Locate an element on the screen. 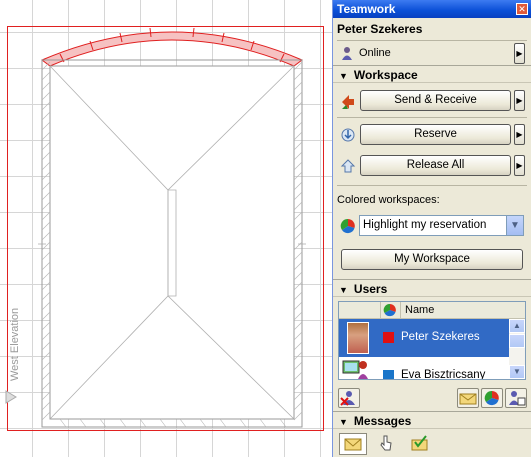 This screenshot has width=531, height=457. my-workspace-button: My Workspace is located at coordinates (432, 259).